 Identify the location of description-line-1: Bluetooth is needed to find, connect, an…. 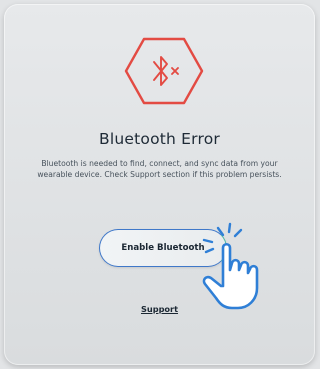
(159, 163).